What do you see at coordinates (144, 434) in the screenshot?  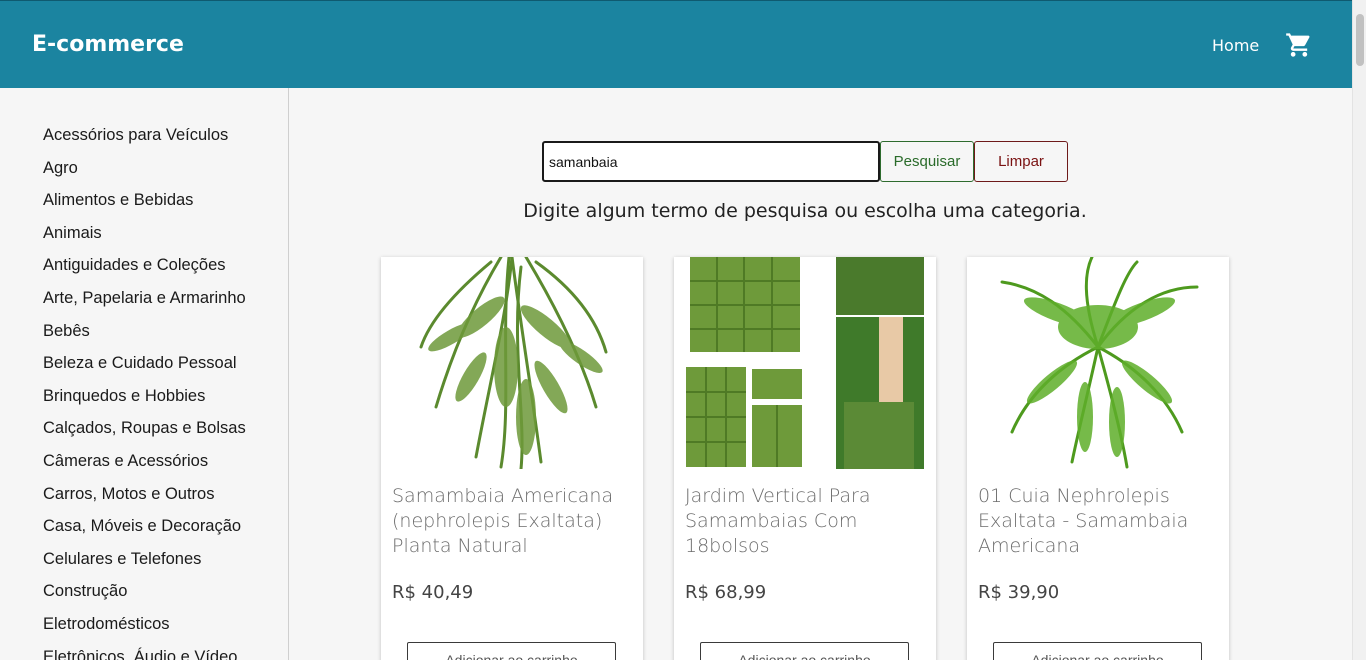 I see `category-item: Calçados, Roupas e Bolsas` at bounding box center [144, 434].